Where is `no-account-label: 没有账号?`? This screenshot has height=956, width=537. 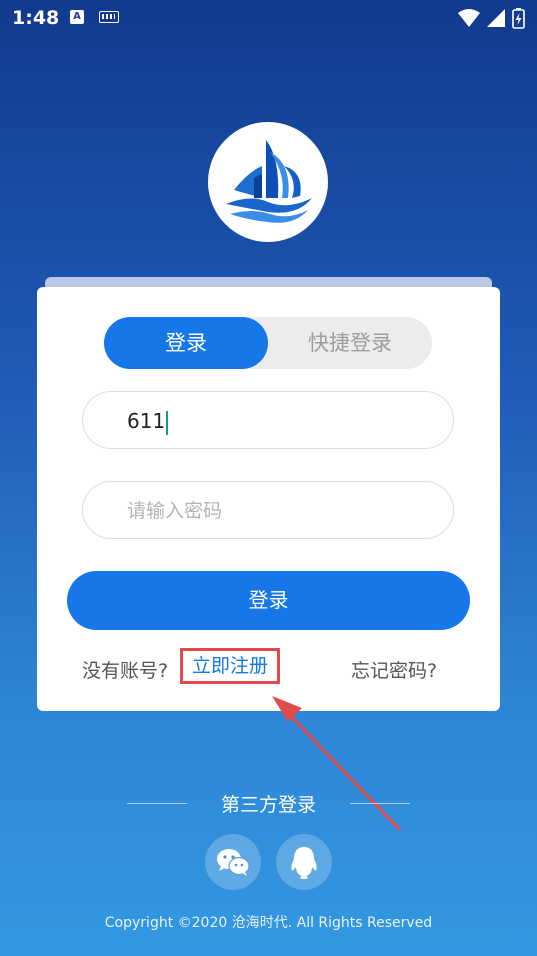
no-account-label: 没有账号? is located at coordinates (125, 671).